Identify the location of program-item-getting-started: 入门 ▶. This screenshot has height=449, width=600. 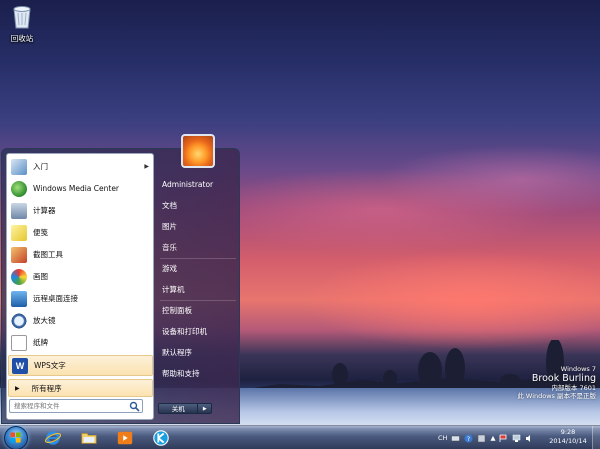
(80, 166).